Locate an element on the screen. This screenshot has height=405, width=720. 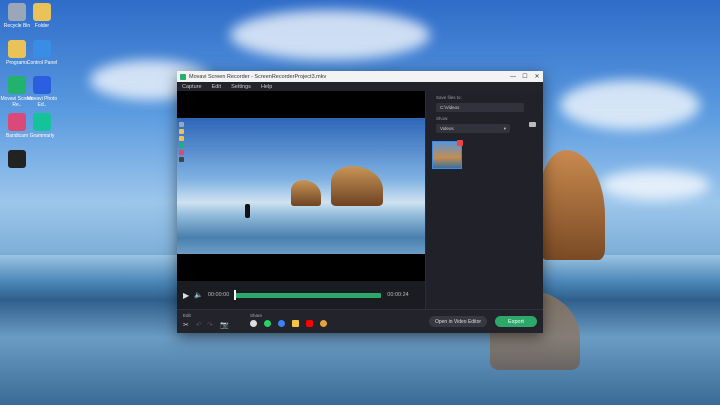
edit-group-label: Edit is located at coordinates (187, 315).